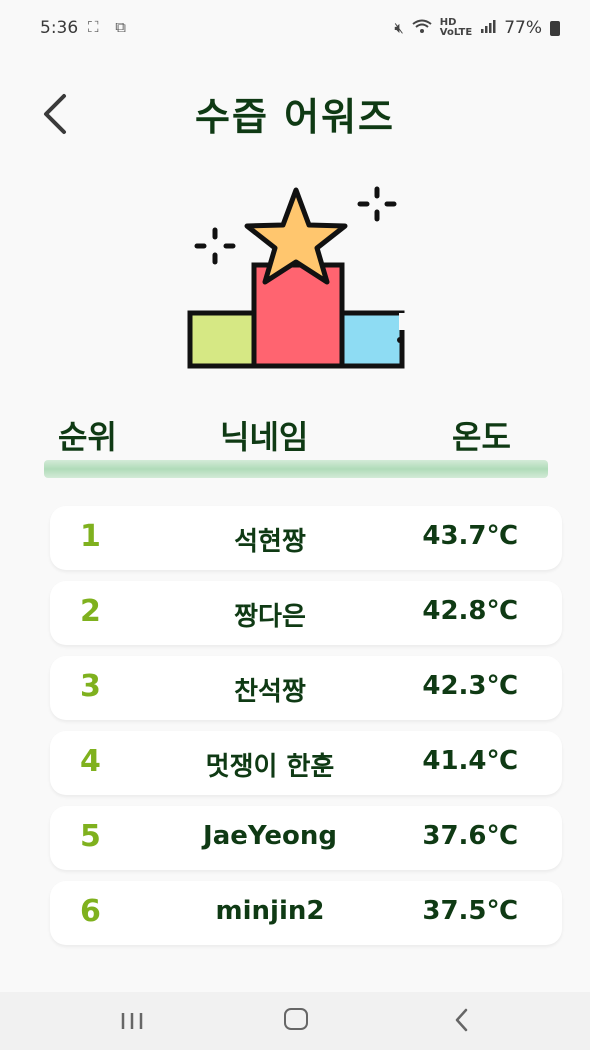  I want to click on screen-capture-icon: ⧉, so click(124, 27).